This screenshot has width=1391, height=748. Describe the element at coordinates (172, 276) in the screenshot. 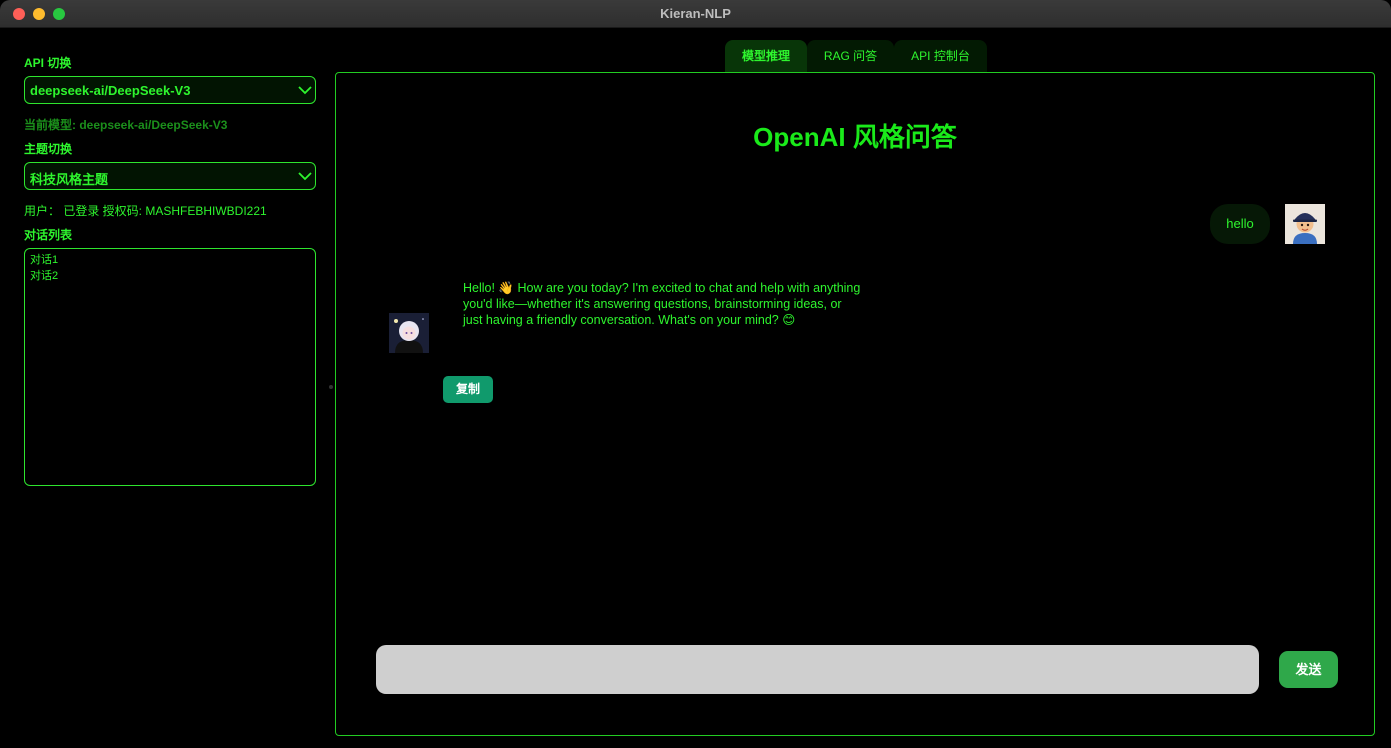

I see `conversation-item: 对话2` at that location.